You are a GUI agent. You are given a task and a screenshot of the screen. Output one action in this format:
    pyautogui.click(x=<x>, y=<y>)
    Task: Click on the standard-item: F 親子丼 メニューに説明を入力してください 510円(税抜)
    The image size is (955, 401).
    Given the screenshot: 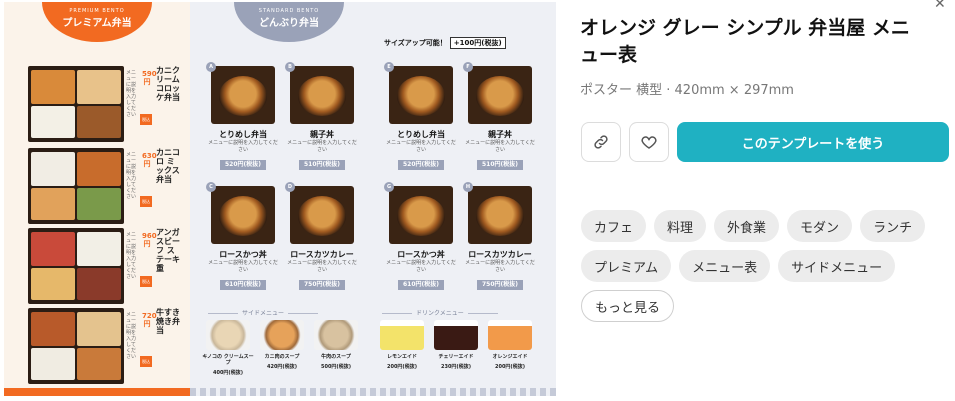 What is the action you would take?
    pyautogui.click(x=499, y=123)
    